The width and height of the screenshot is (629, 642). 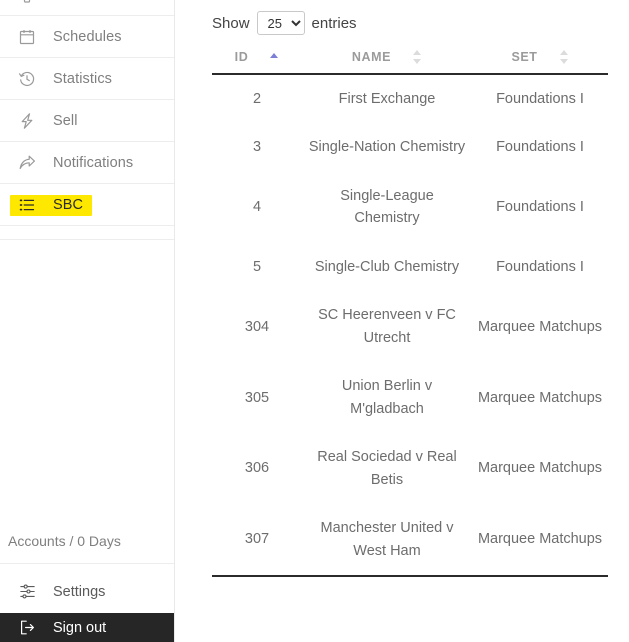 I want to click on cell-name: First Exchange, so click(x=387, y=99).